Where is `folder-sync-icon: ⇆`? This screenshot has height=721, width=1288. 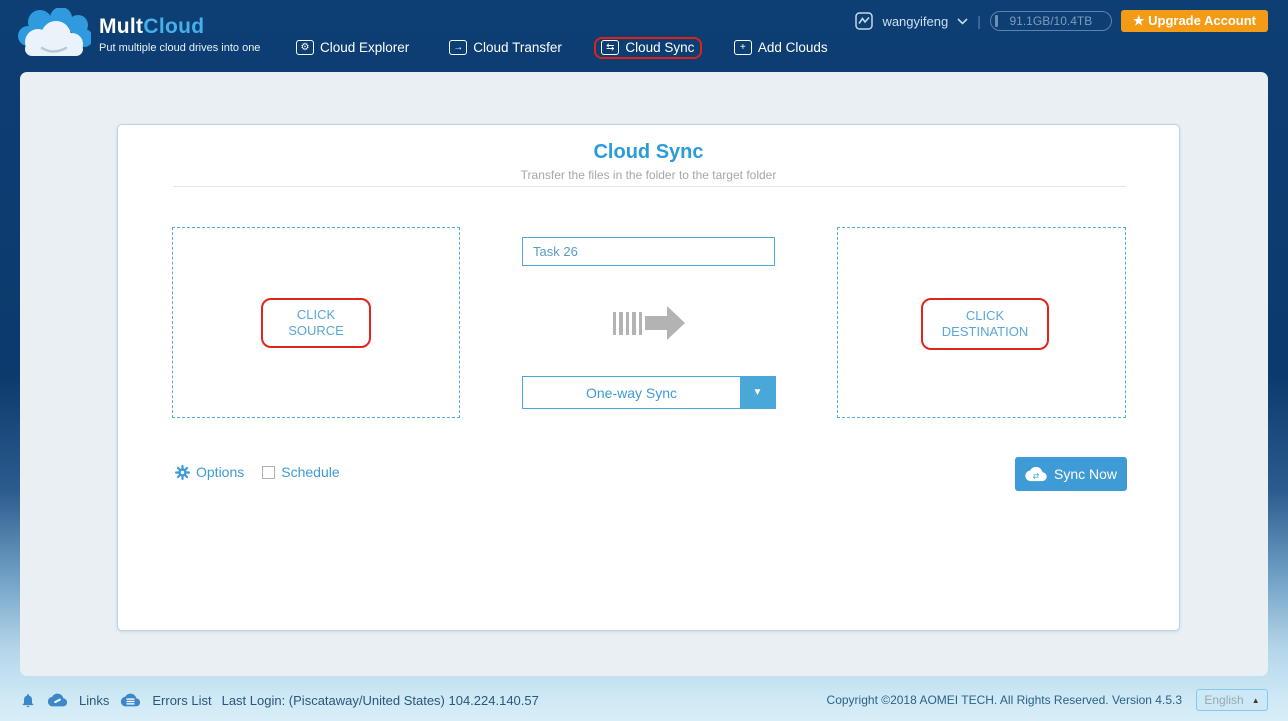 folder-sync-icon: ⇆ is located at coordinates (610, 47).